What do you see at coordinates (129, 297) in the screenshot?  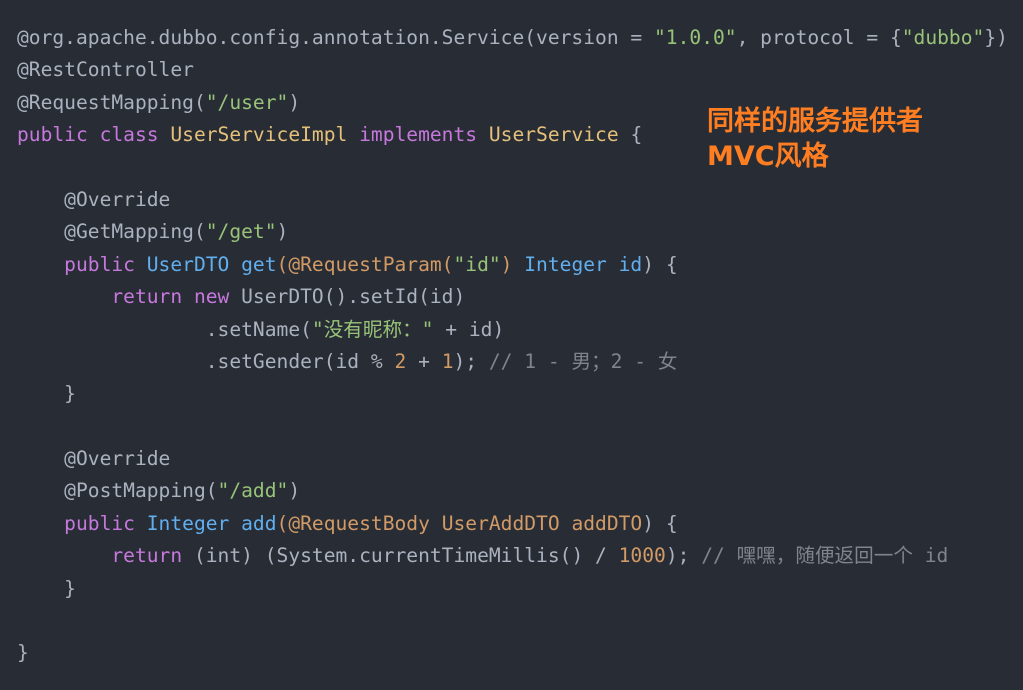 I see `code-token: return new` at bounding box center [129, 297].